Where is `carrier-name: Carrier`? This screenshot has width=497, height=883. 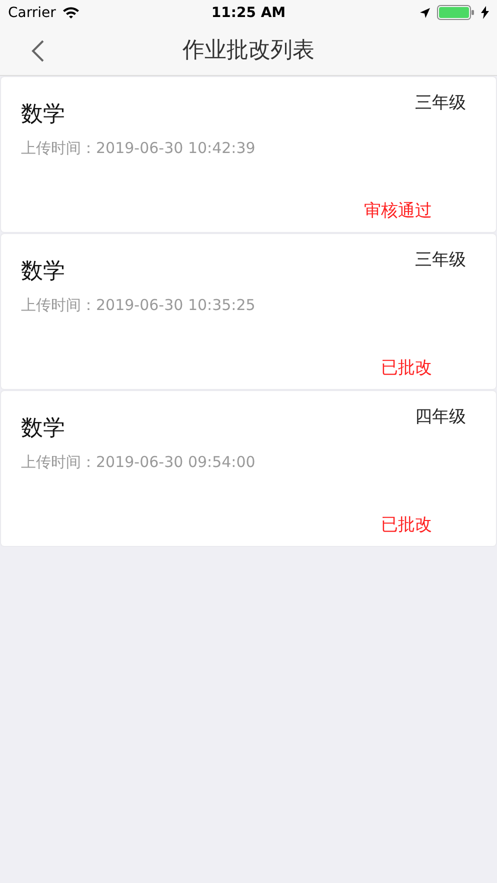
carrier-name: Carrier is located at coordinates (32, 12).